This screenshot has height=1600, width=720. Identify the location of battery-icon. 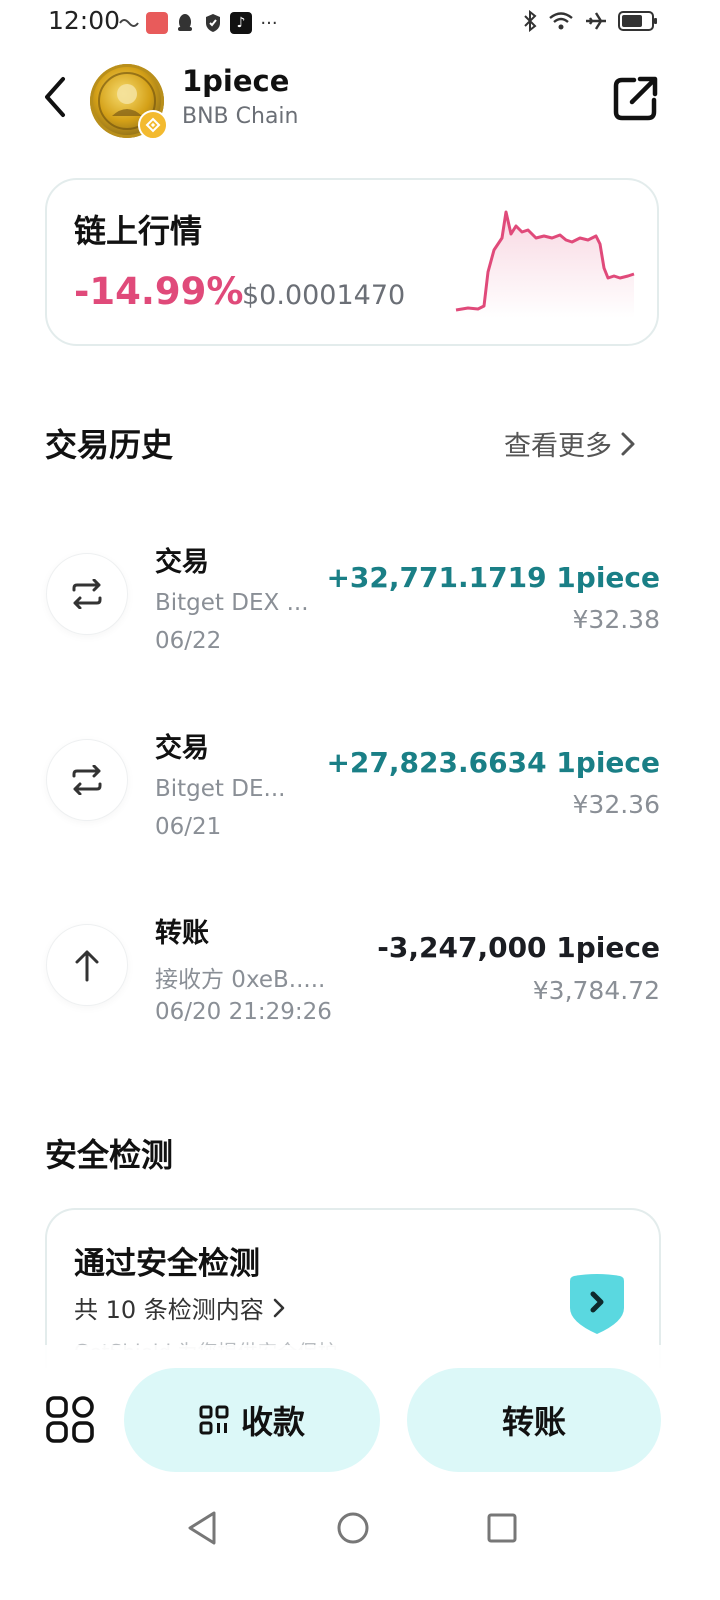
(638, 23).